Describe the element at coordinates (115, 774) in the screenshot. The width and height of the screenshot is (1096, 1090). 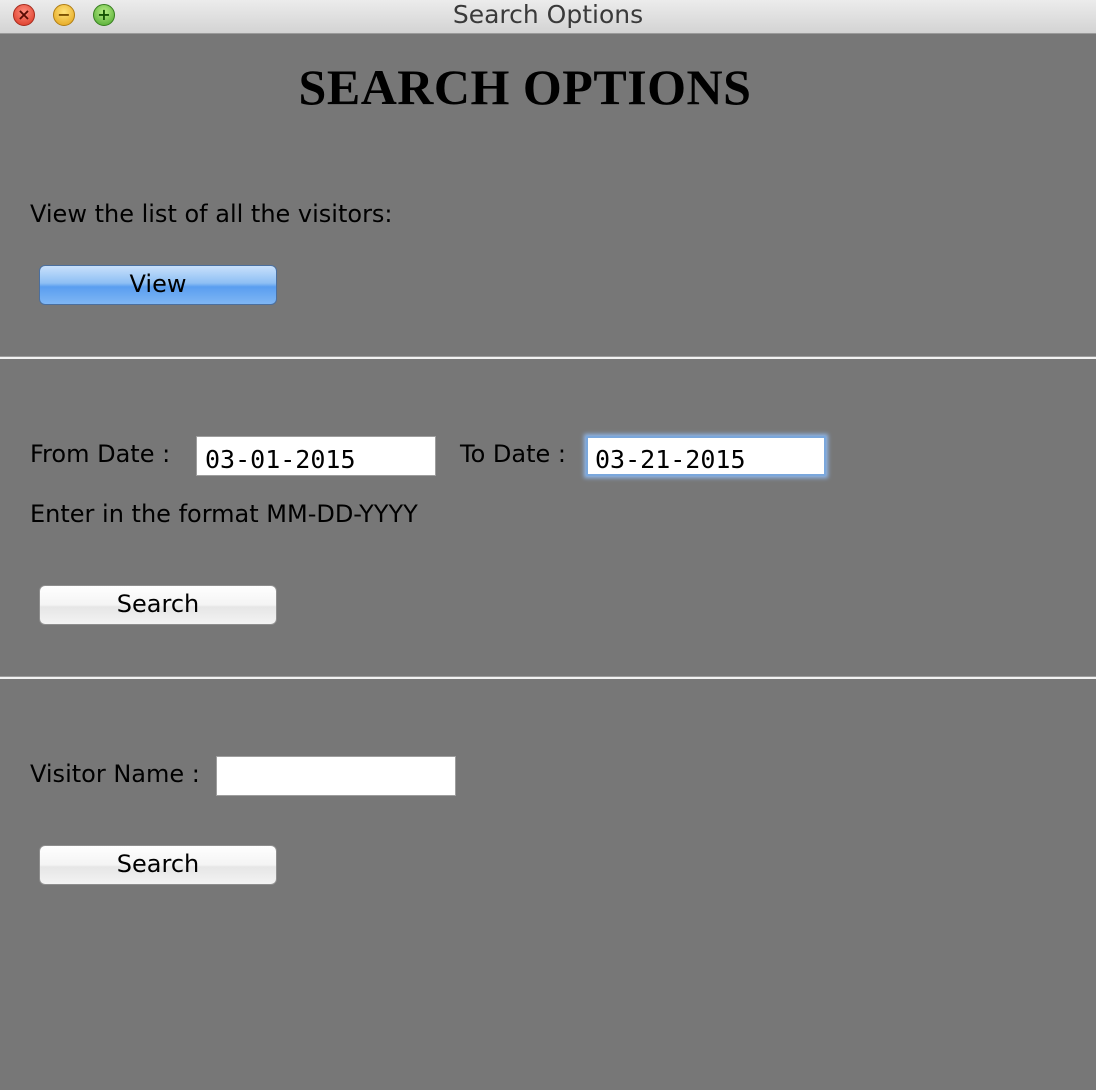
I see `visitor-name-label: Visitor Name :` at that location.